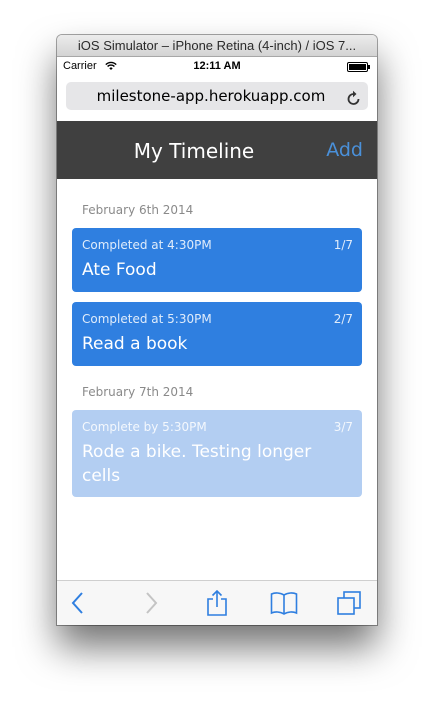 The image size is (434, 704). I want to click on card-title: Rode a bike. Testing longer cells, so click(197, 464).